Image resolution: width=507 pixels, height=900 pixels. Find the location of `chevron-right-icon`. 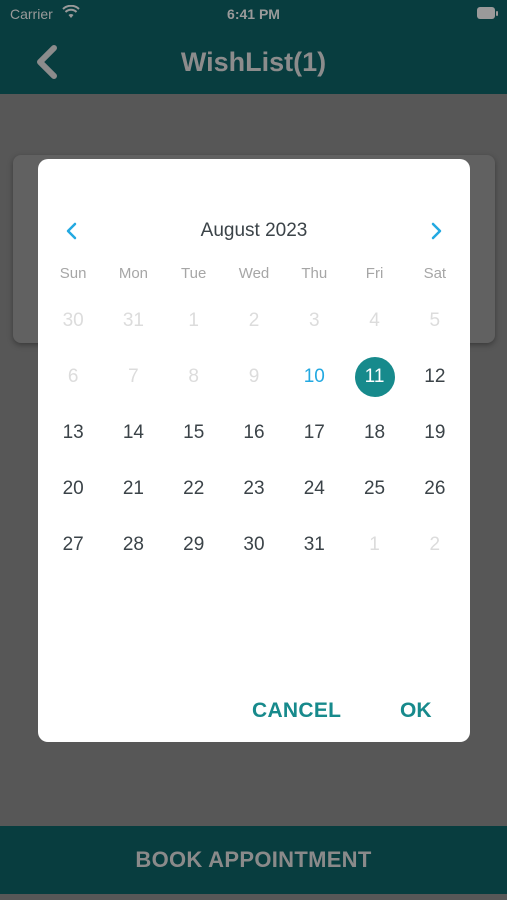

chevron-right-icon is located at coordinates (436, 231).